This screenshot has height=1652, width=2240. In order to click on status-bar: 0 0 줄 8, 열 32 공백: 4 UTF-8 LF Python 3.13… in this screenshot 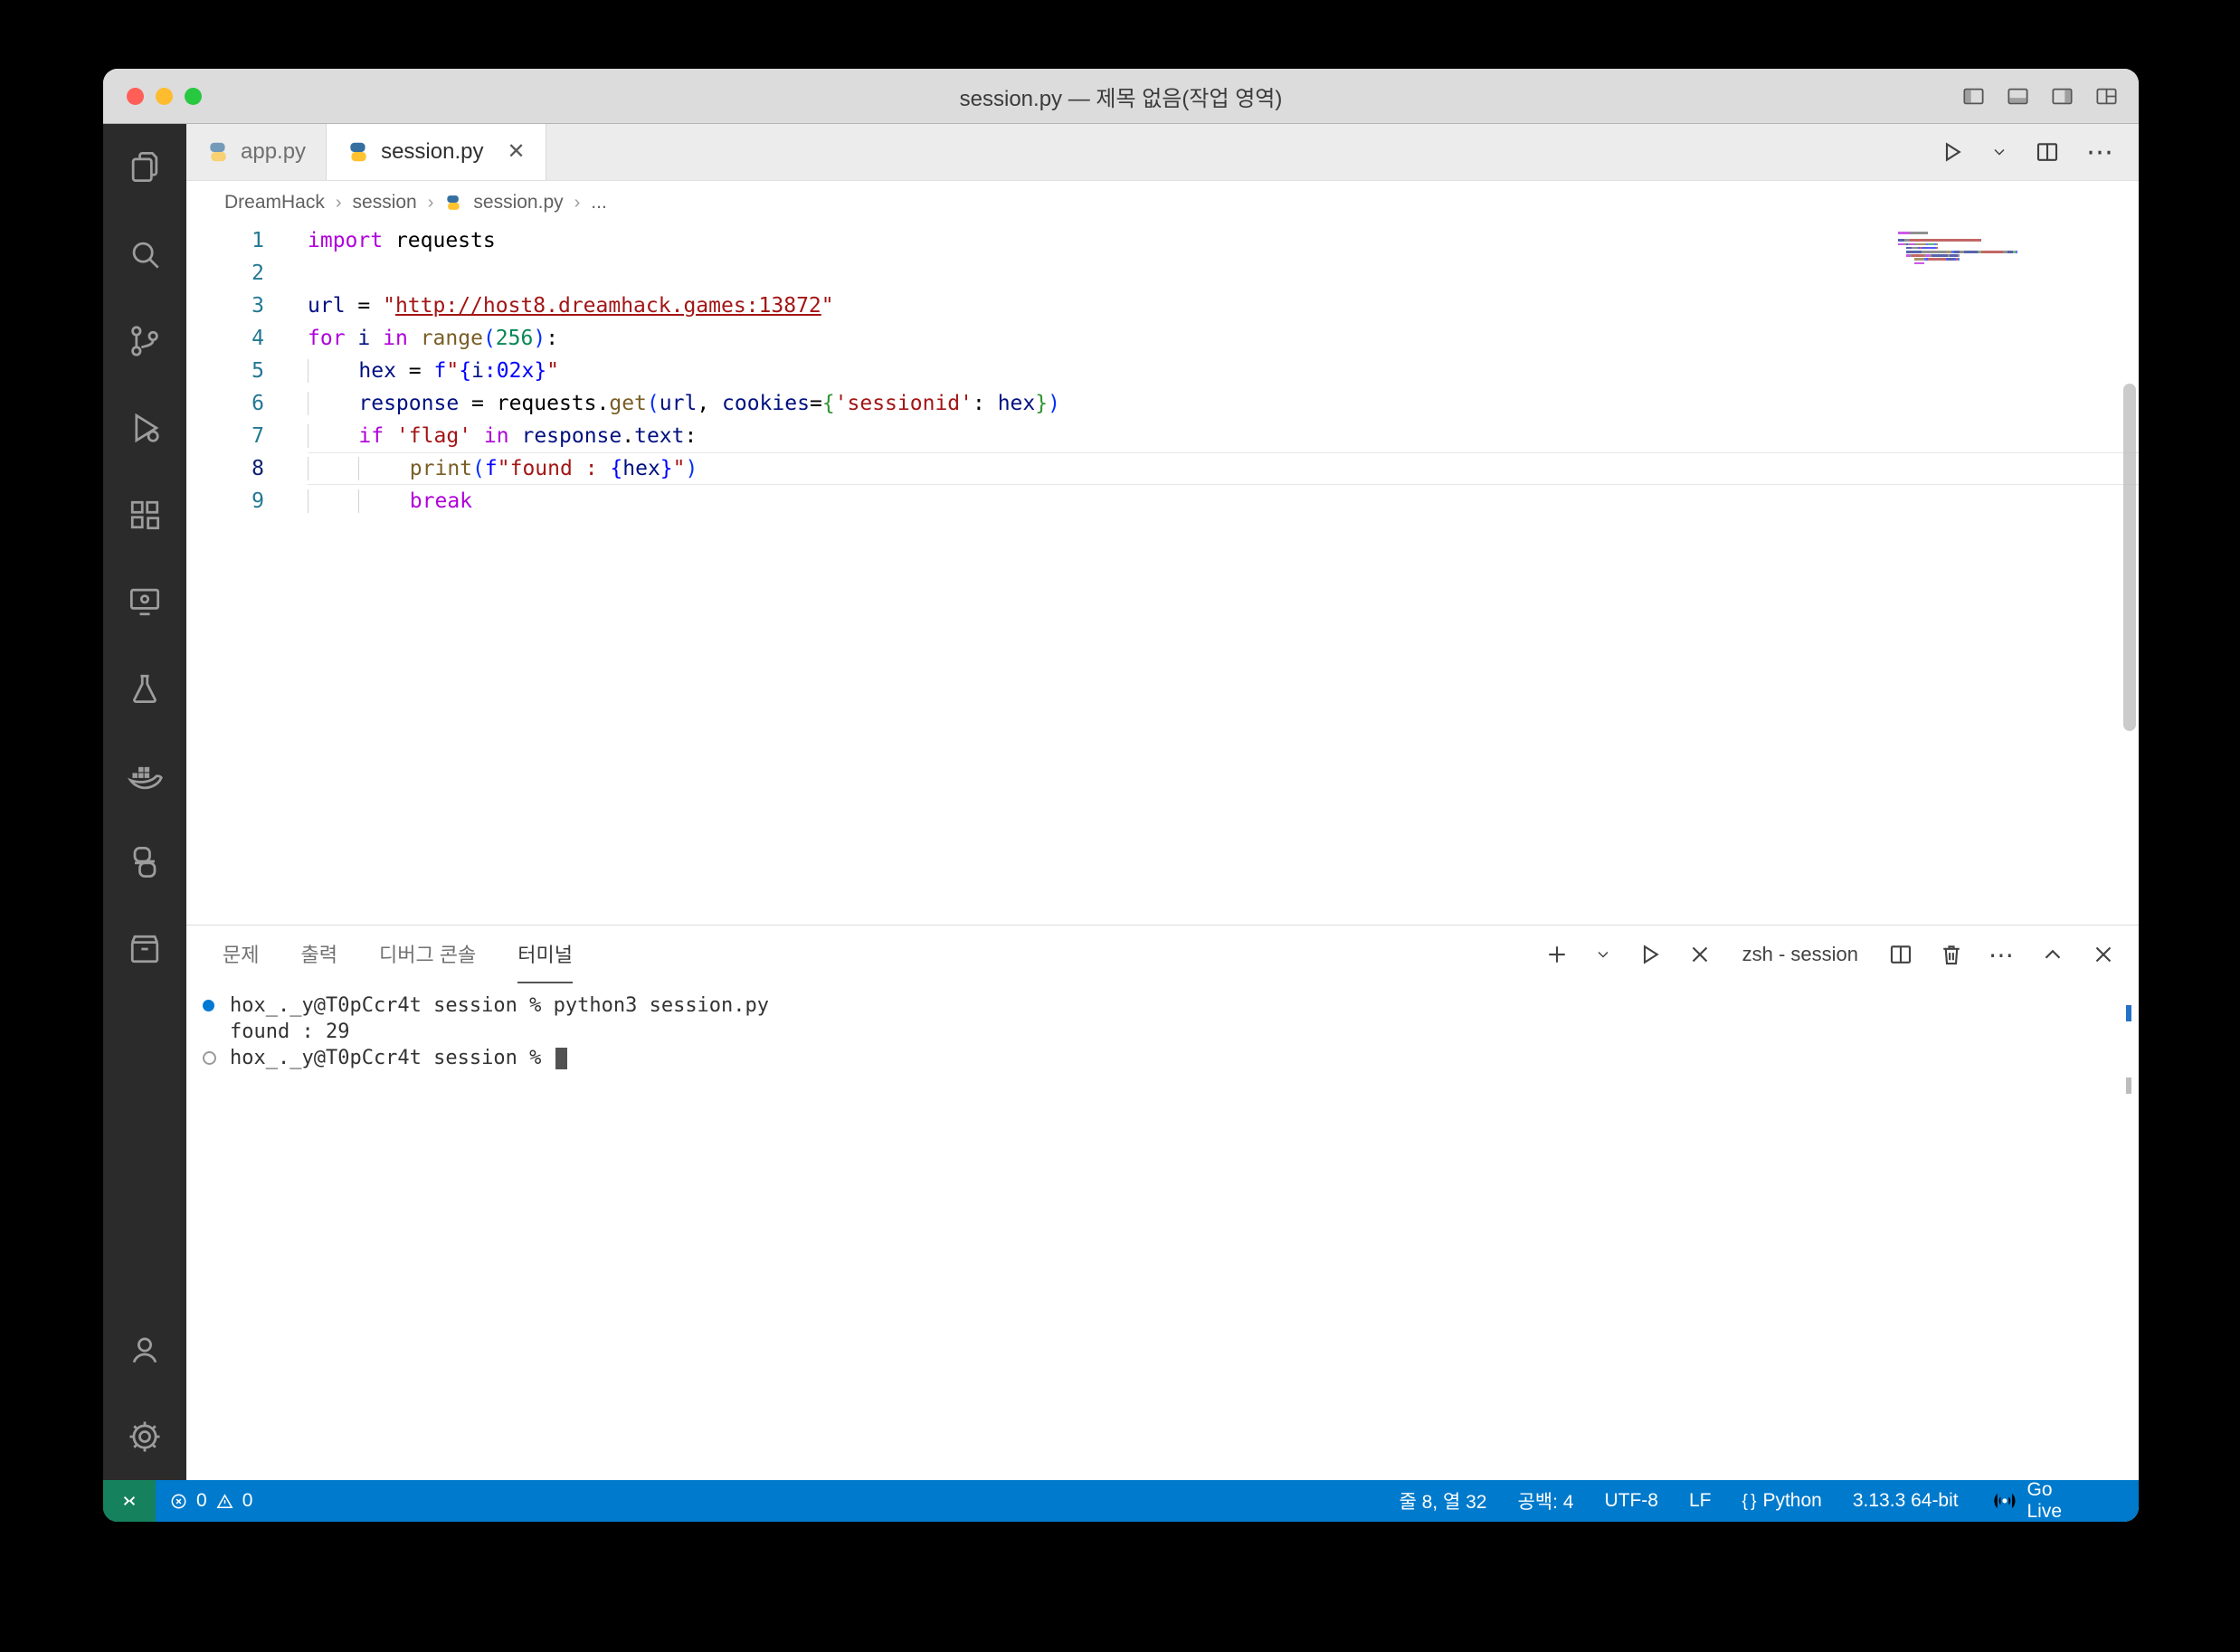, I will do `click(1121, 1500)`.